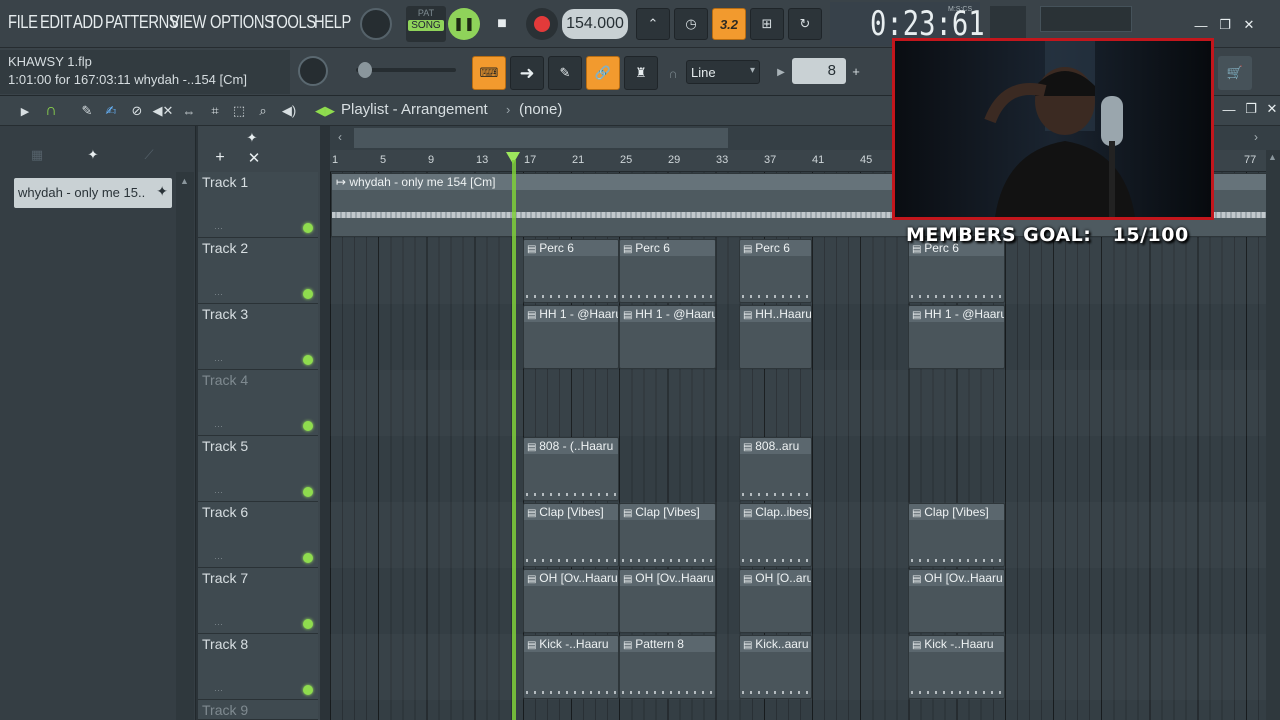 This screenshot has width=1280, height=720. Describe the element at coordinates (137, 111) in the screenshot. I see `delete-tool-icon: ⊘` at that location.